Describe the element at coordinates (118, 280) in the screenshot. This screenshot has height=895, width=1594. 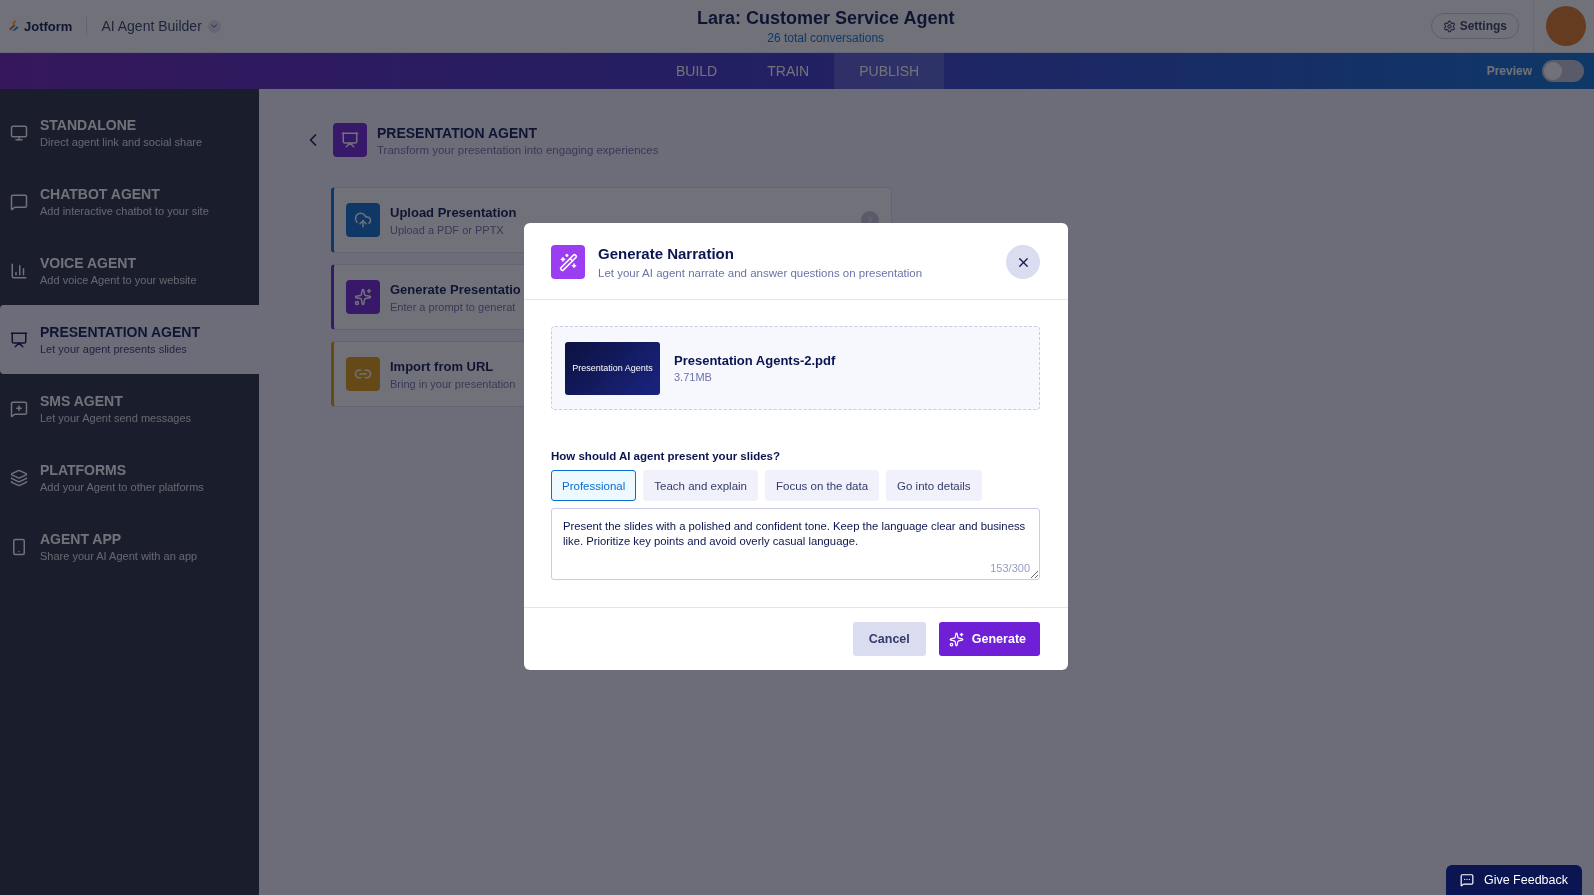
I see `sidebar-item-subtitle: Add voice Agent to your website` at that location.